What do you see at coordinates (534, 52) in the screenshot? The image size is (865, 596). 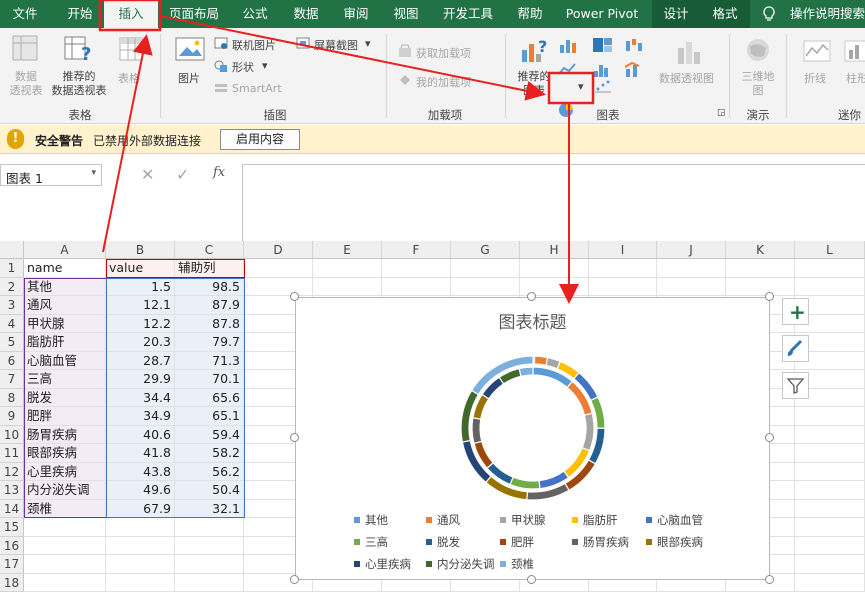 I see `recommended-charts-icon: ?` at bounding box center [534, 52].